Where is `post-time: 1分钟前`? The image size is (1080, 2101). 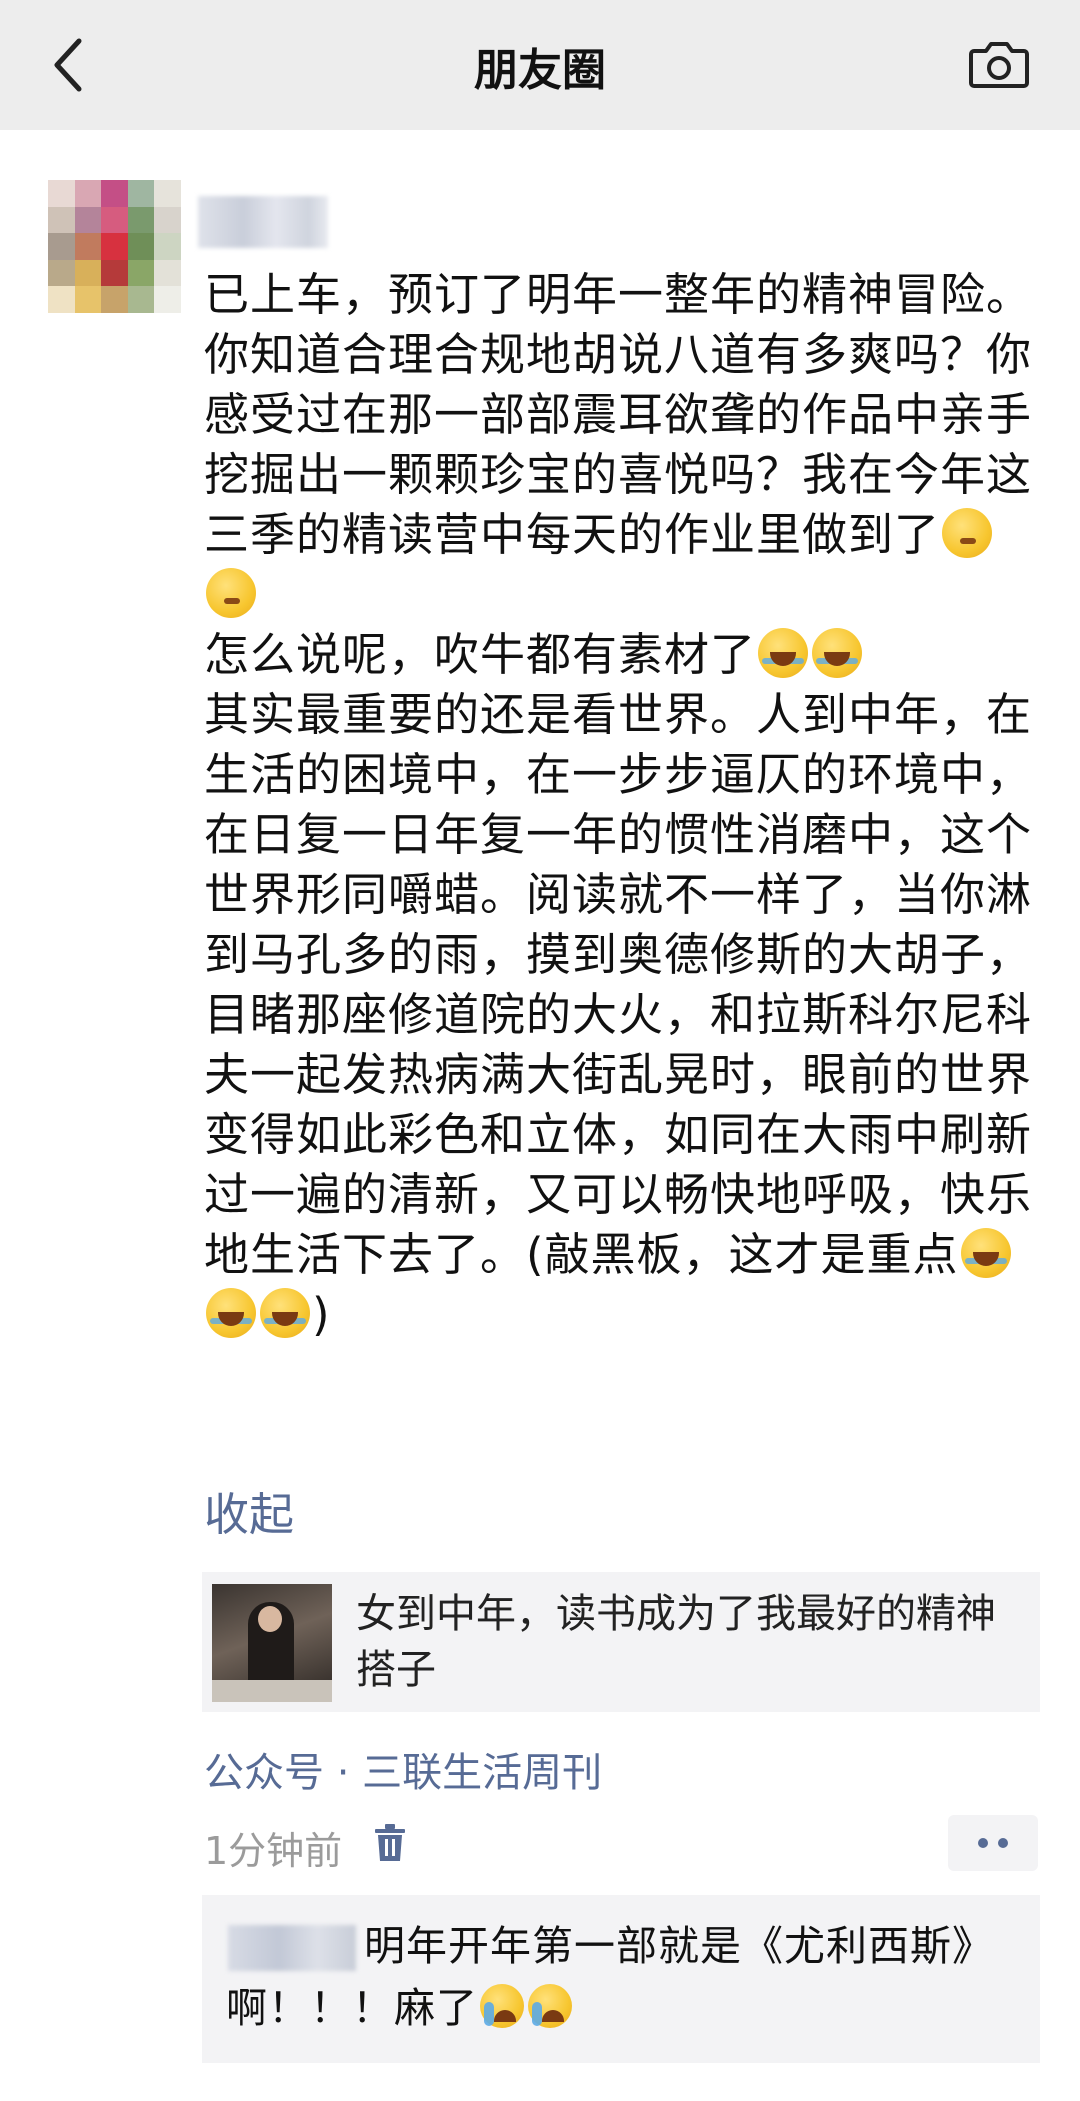
post-time: 1分钟前 is located at coordinates (273, 1851).